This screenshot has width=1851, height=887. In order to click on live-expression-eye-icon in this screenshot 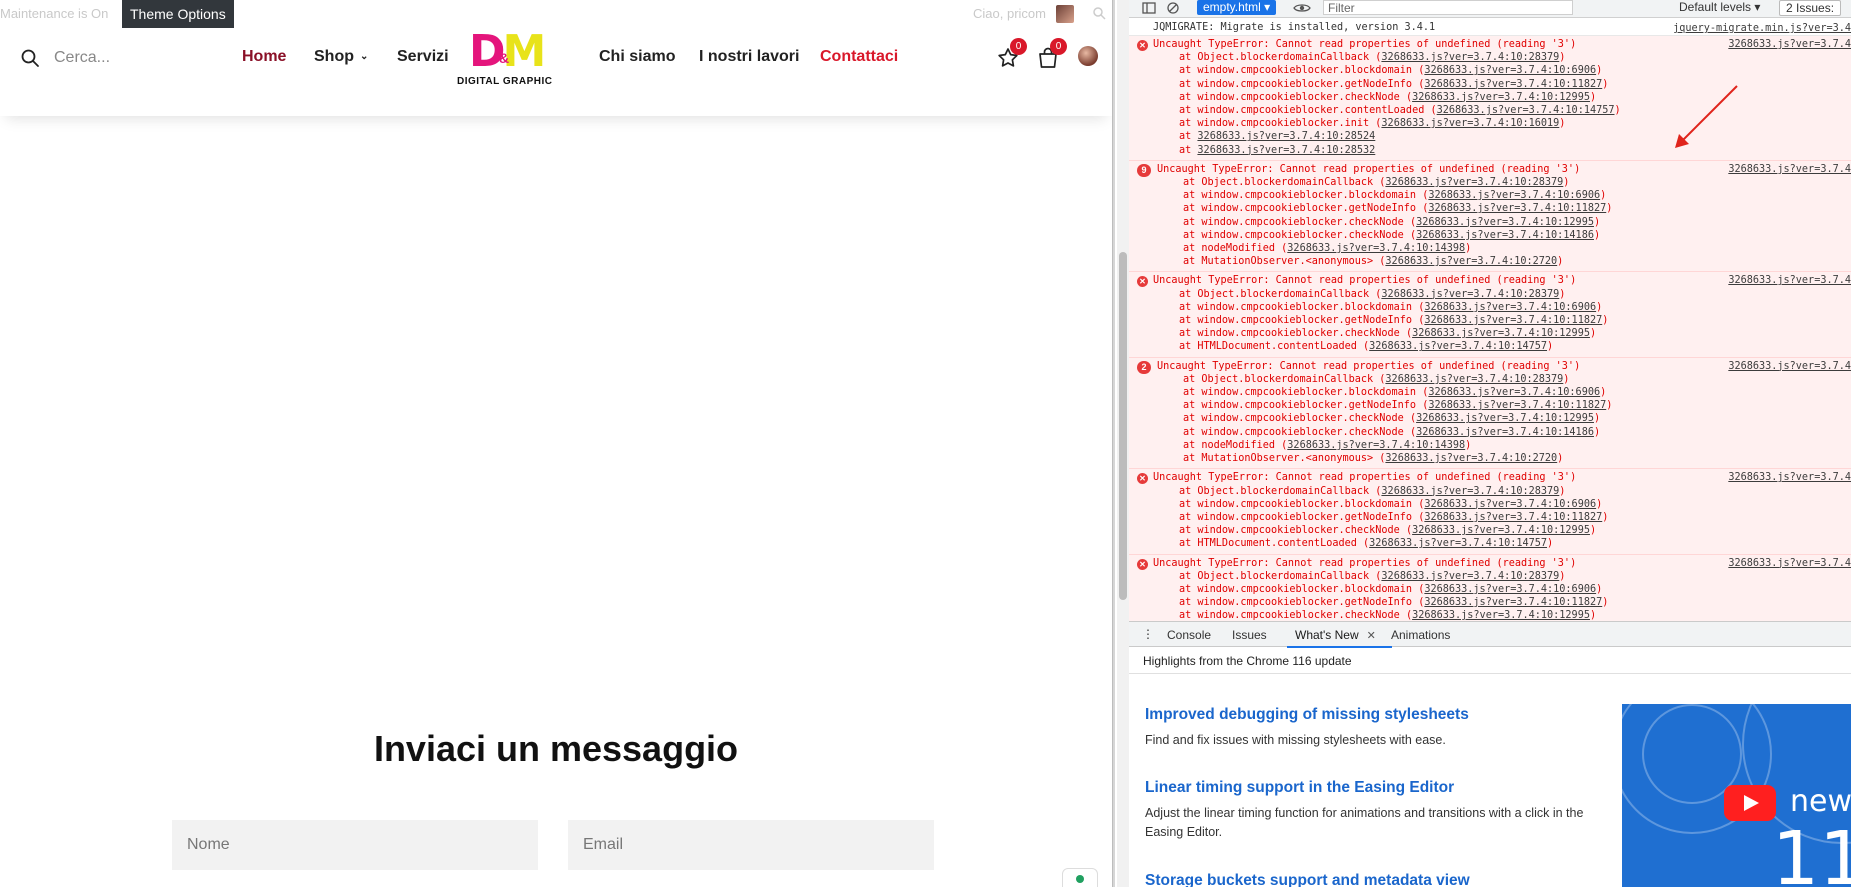, I will do `click(1302, 8)`.